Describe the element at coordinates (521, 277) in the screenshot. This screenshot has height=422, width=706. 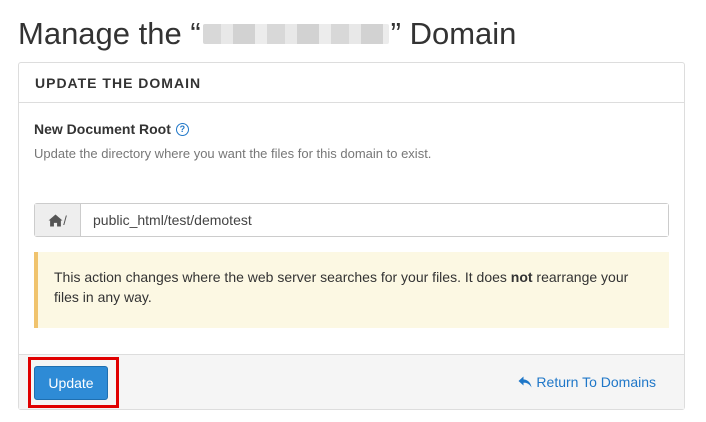
I see `alert-text-bold: not` at that location.